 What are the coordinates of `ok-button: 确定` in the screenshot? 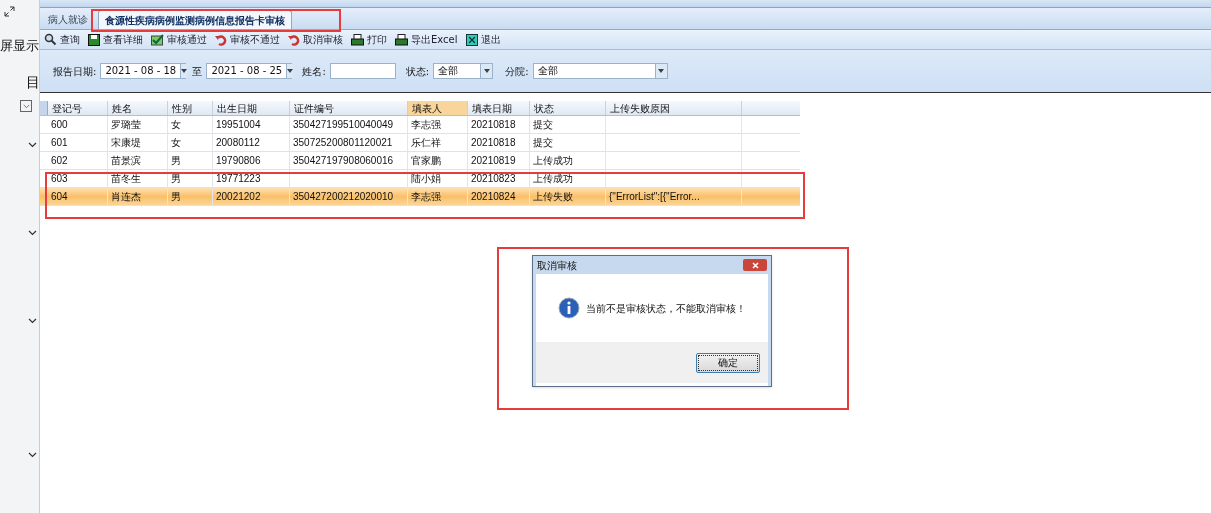 It's located at (728, 362).